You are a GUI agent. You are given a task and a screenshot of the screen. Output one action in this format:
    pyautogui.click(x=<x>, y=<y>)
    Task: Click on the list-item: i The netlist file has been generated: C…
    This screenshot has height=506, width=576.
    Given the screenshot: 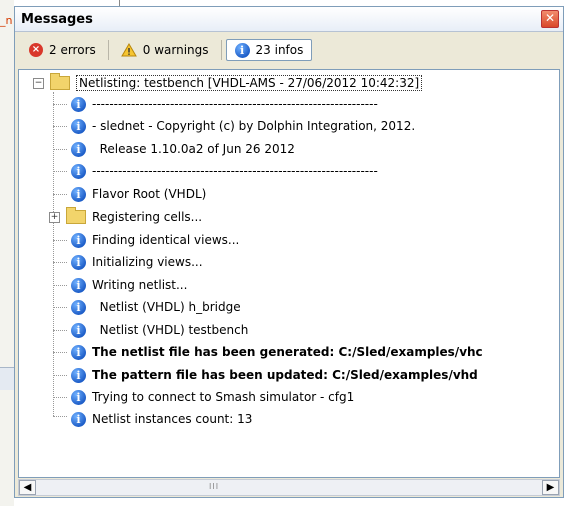 What is the action you would take?
    pyautogui.click(x=277, y=352)
    